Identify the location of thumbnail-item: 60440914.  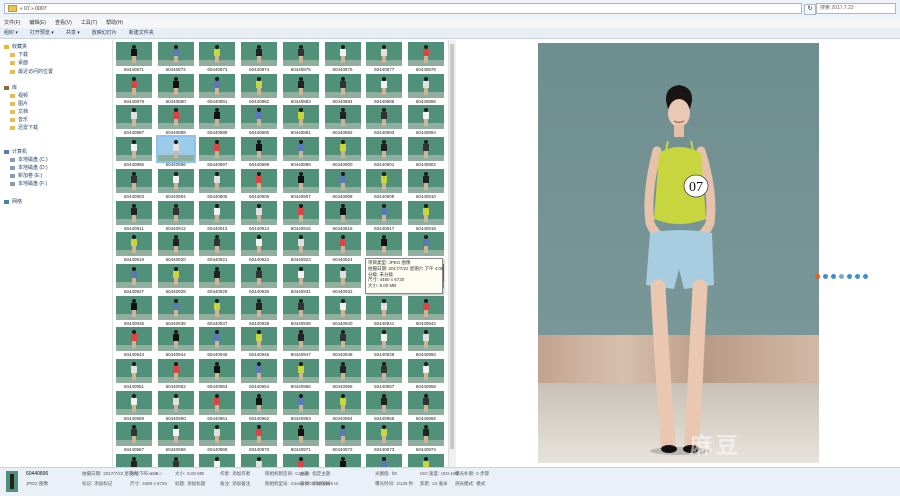
(259, 216).